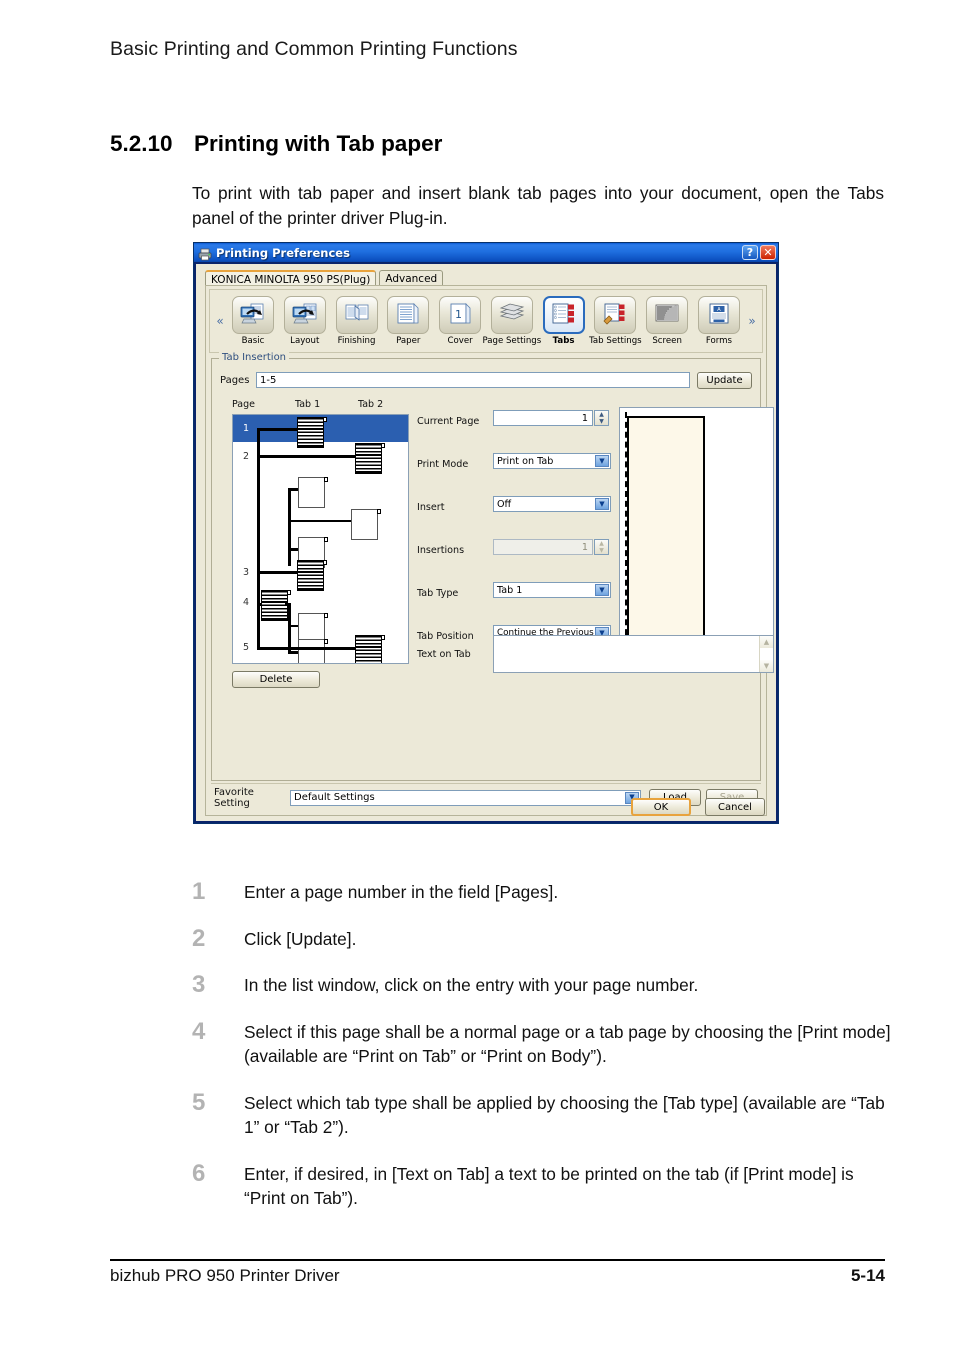 The height and width of the screenshot is (1354, 954). Describe the element at coordinates (445, 636) in the screenshot. I see `control-label: Tab Position` at that location.